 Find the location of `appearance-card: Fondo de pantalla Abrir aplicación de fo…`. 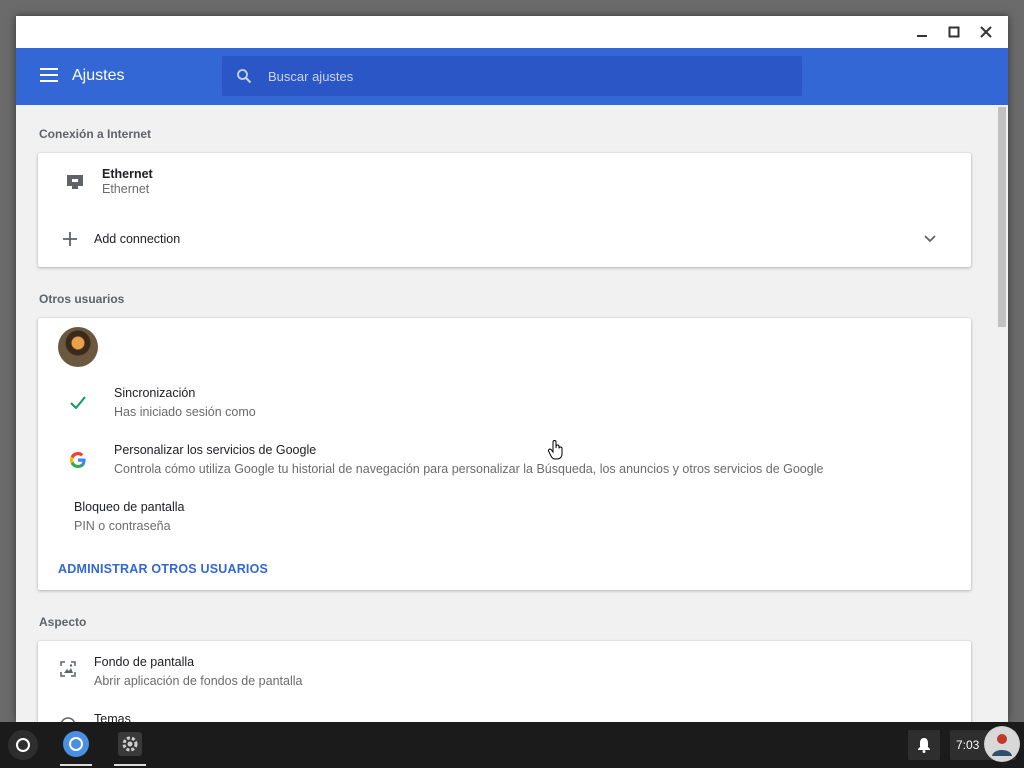

appearance-card: Fondo de pantalla Abrir aplicación de fo… is located at coordinates (504, 681).